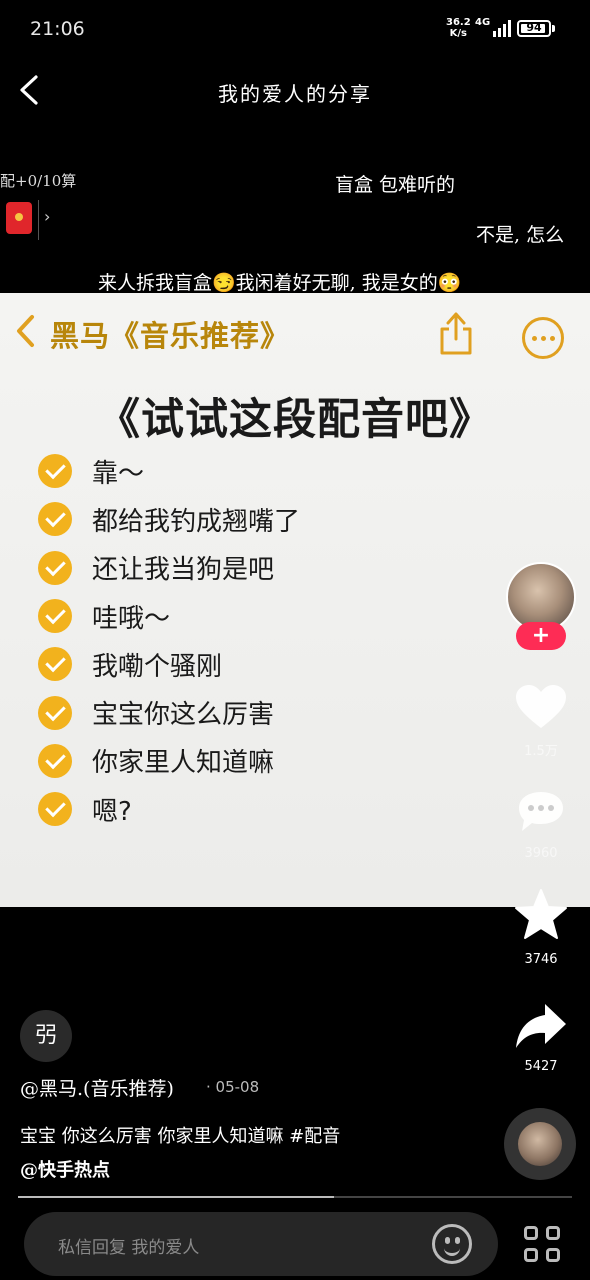  Describe the element at coordinates (118, 473) in the screenshot. I see `check-item-text: 靠～` at that location.